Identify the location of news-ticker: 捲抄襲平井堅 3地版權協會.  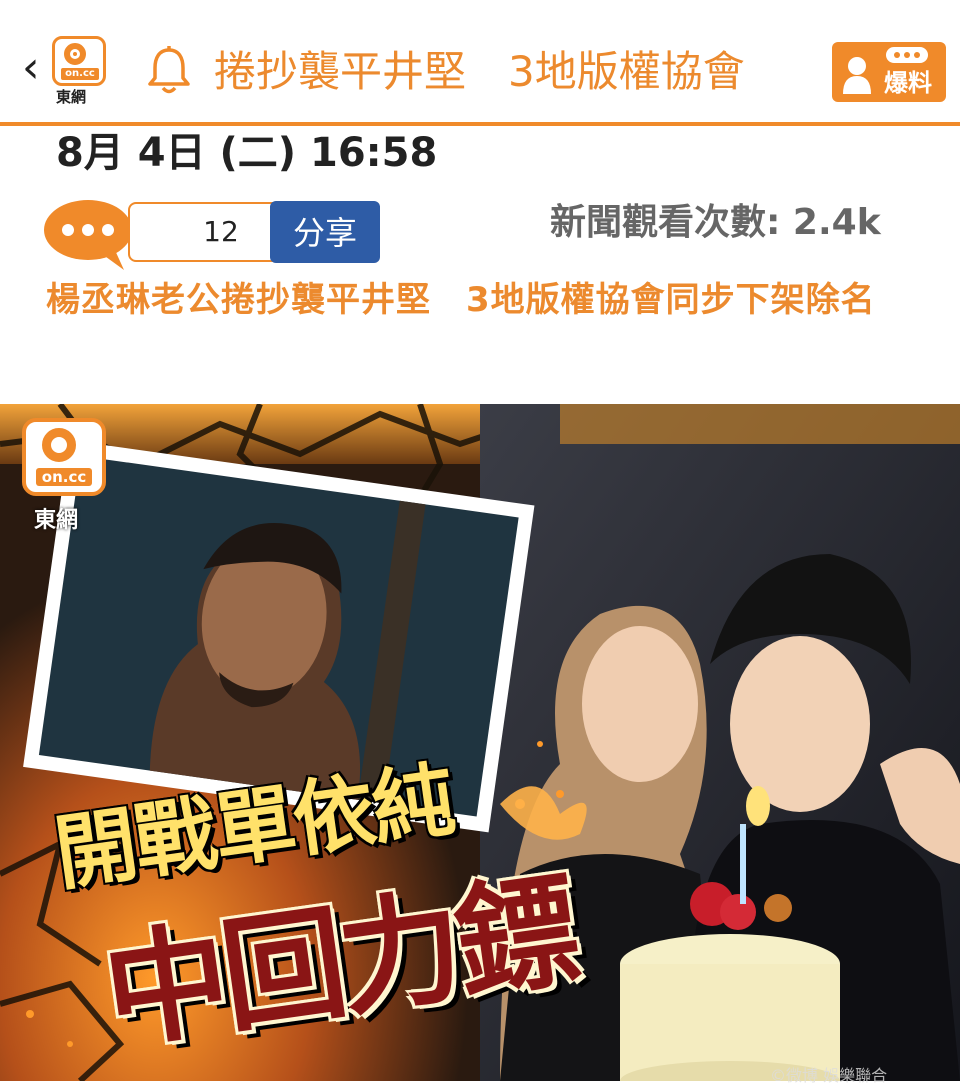
(504, 72).